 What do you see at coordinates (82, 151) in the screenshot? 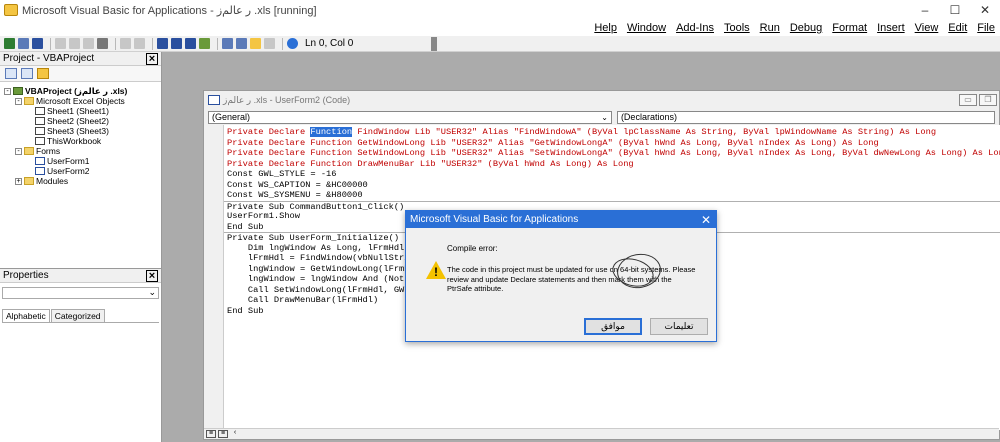
I see `tree-item: - Forms` at bounding box center [82, 151].